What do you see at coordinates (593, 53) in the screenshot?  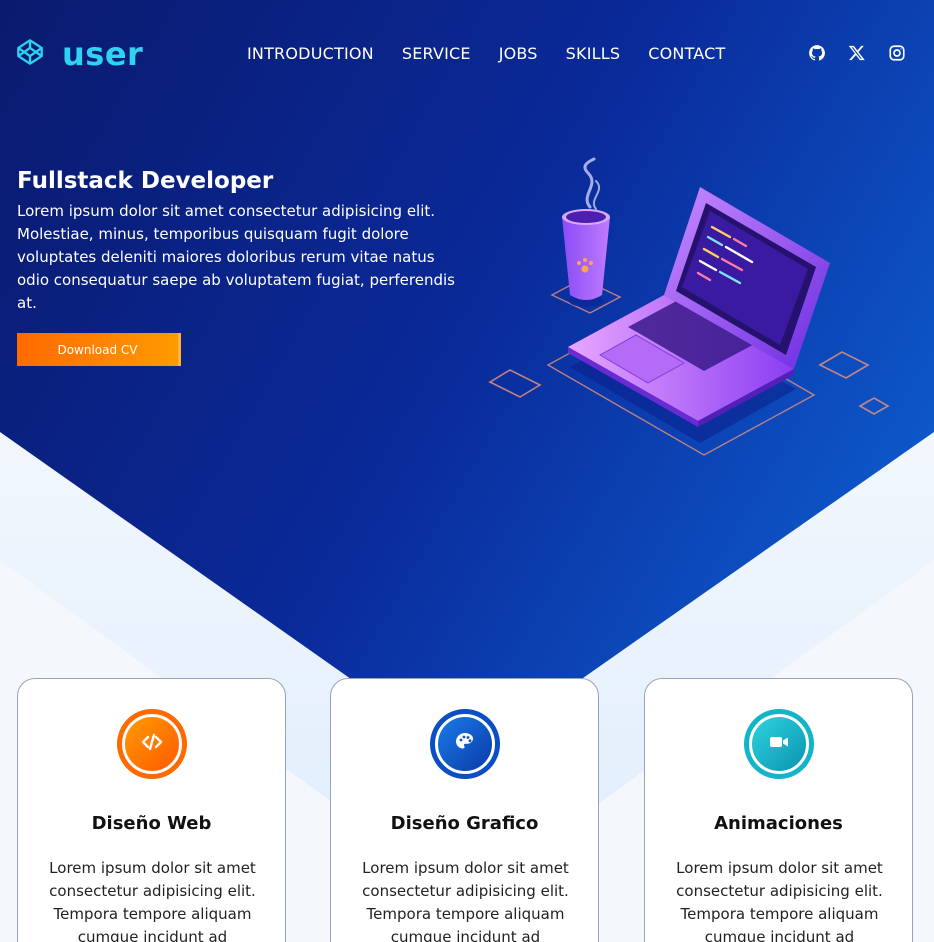 I see `nav-skills: SKILLS` at bounding box center [593, 53].